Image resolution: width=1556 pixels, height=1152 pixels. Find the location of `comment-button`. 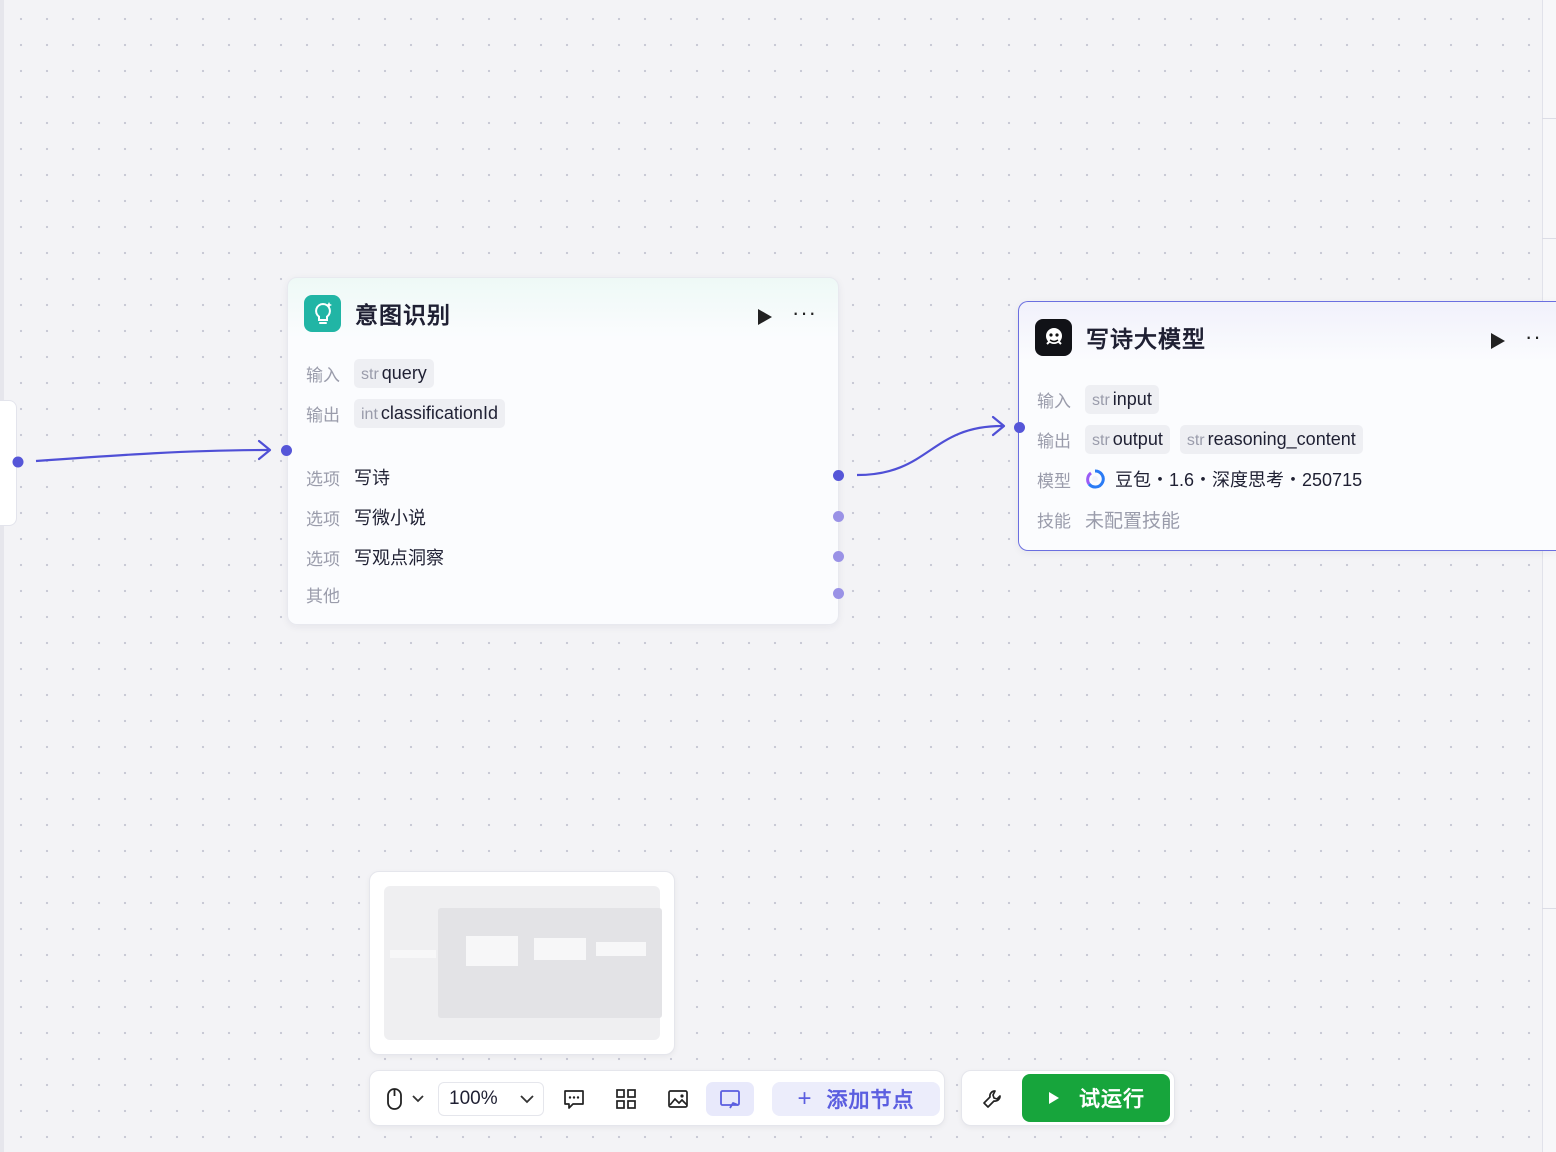

comment-button is located at coordinates (574, 1099).